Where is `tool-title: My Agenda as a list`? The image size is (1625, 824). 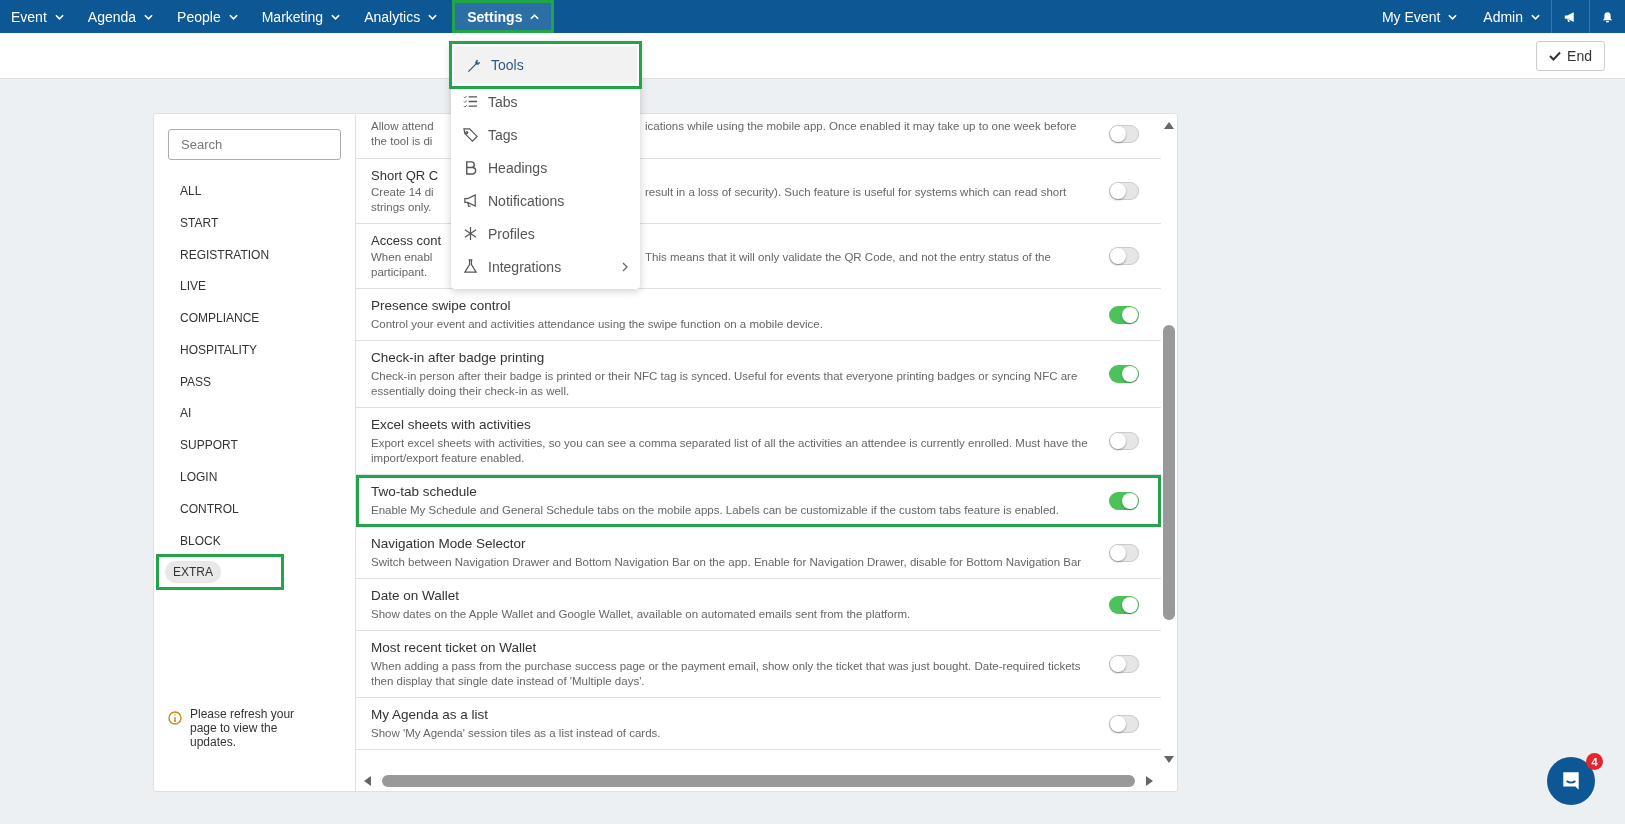
tool-title: My Agenda as a list is located at coordinates (430, 715).